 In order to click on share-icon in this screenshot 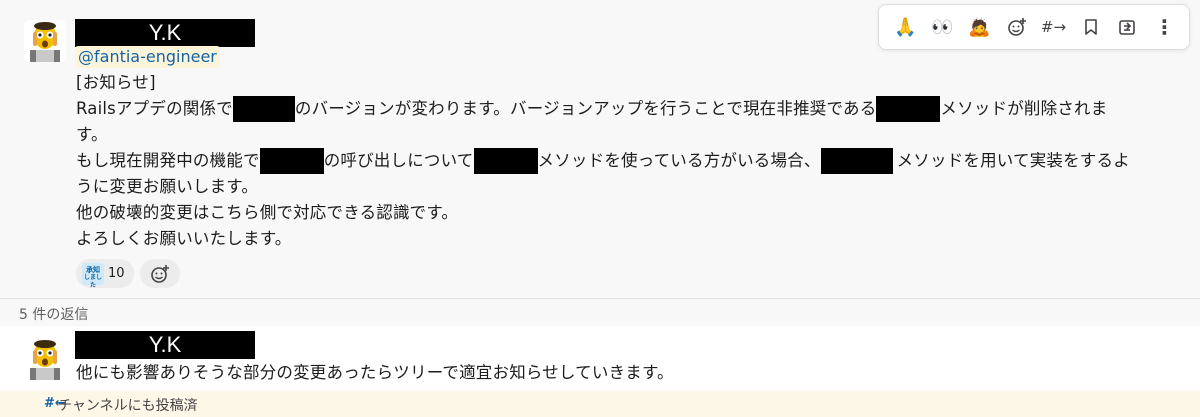, I will do `click(1126, 27)`.